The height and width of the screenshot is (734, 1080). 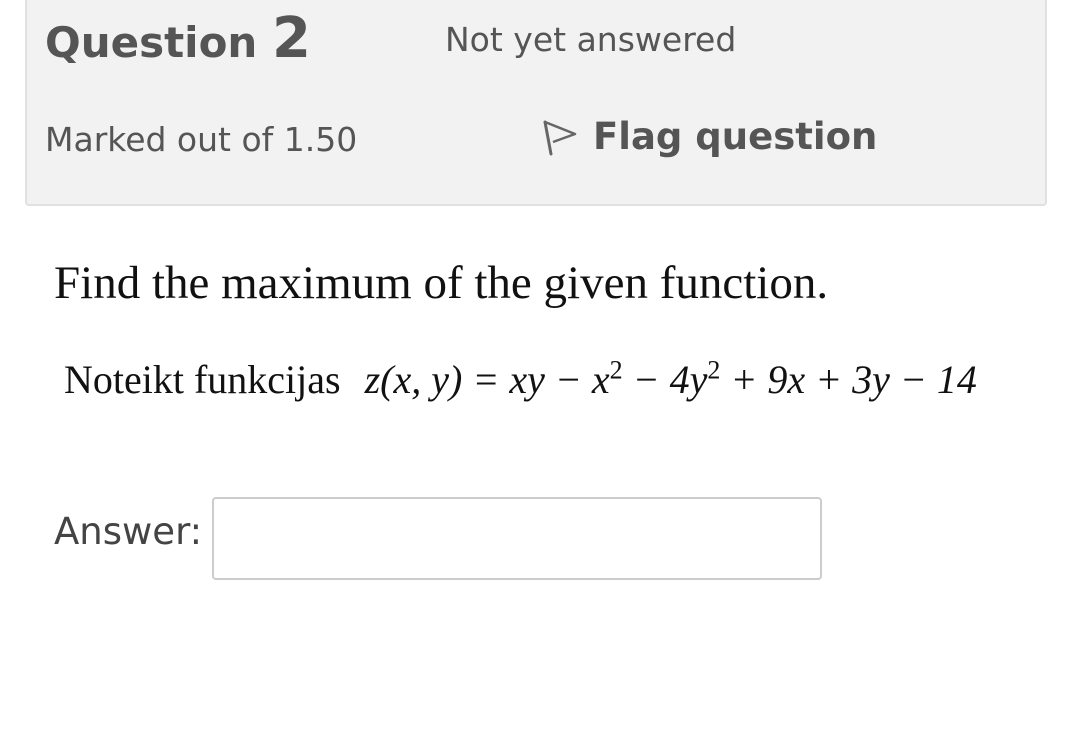 What do you see at coordinates (441, 283) in the screenshot?
I see `question-prompt: Find the maximum of the given function.` at bounding box center [441, 283].